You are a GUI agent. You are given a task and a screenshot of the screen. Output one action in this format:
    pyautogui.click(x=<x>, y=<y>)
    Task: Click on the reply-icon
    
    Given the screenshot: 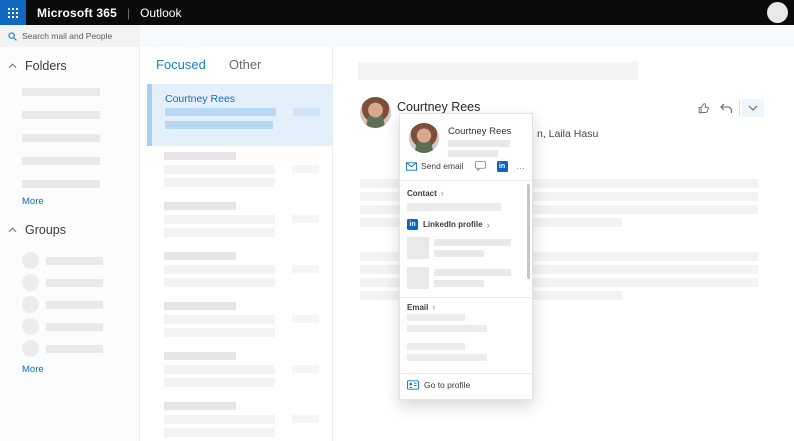 What is the action you would take?
    pyautogui.click(x=726, y=108)
    